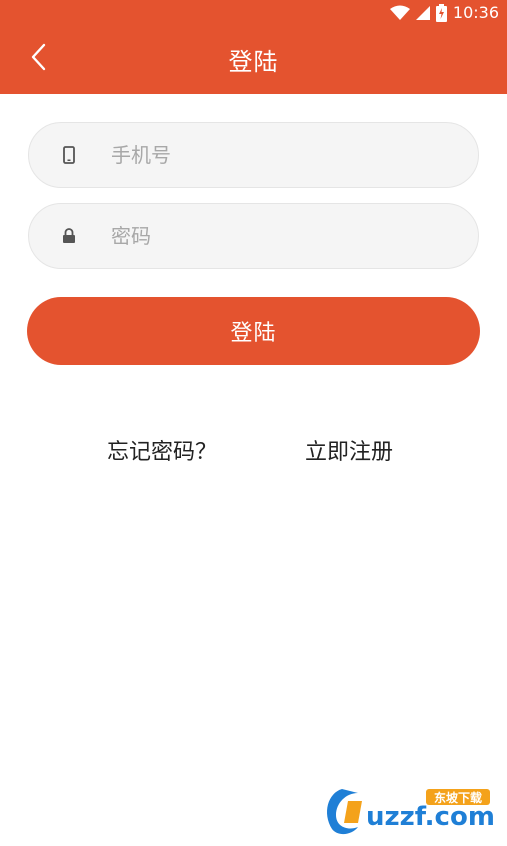 The height and width of the screenshot is (846, 507). I want to click on register-link: 立即注册, so click(349, 450).